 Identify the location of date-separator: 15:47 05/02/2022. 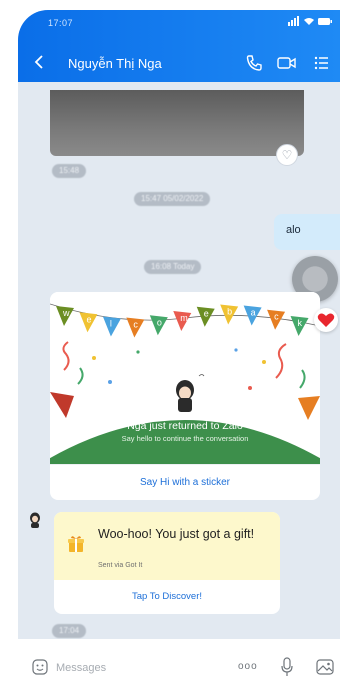
(172, 199).